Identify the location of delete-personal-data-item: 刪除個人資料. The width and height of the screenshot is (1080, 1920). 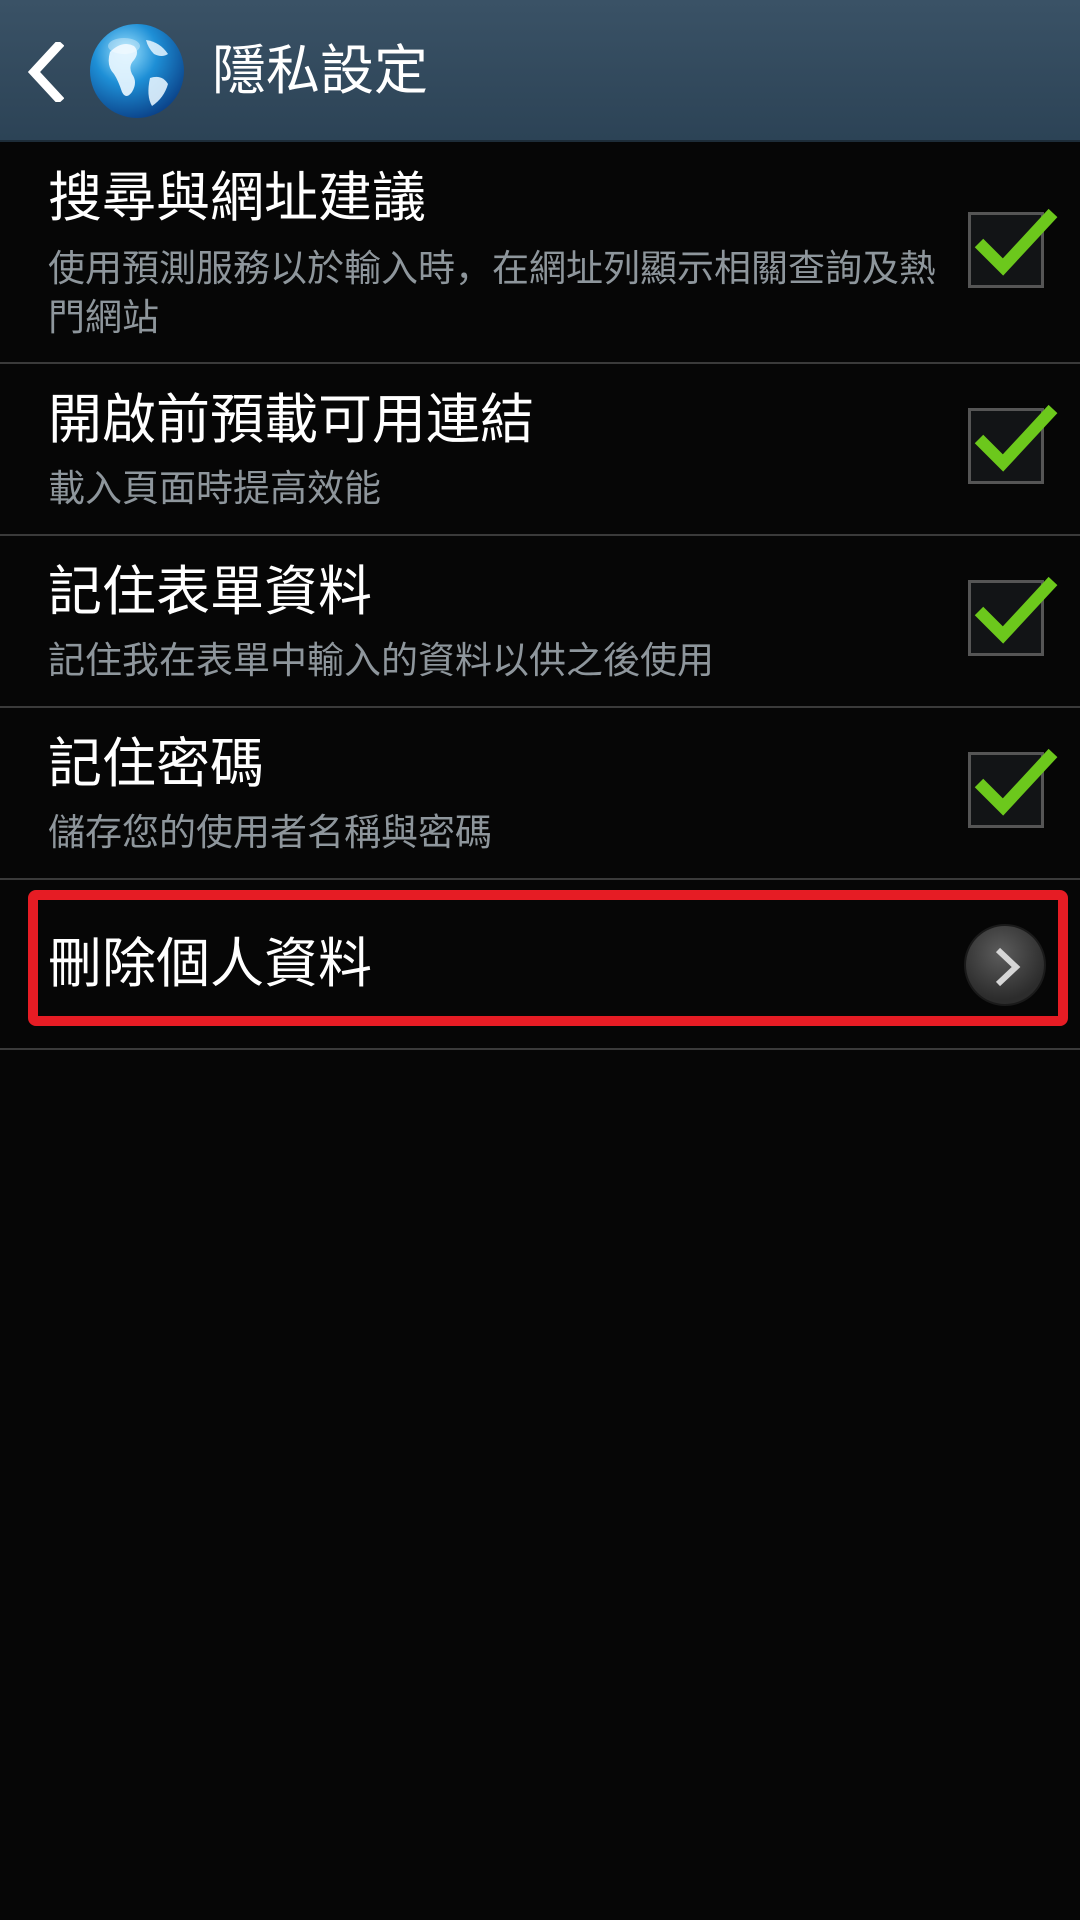
(540, 965).